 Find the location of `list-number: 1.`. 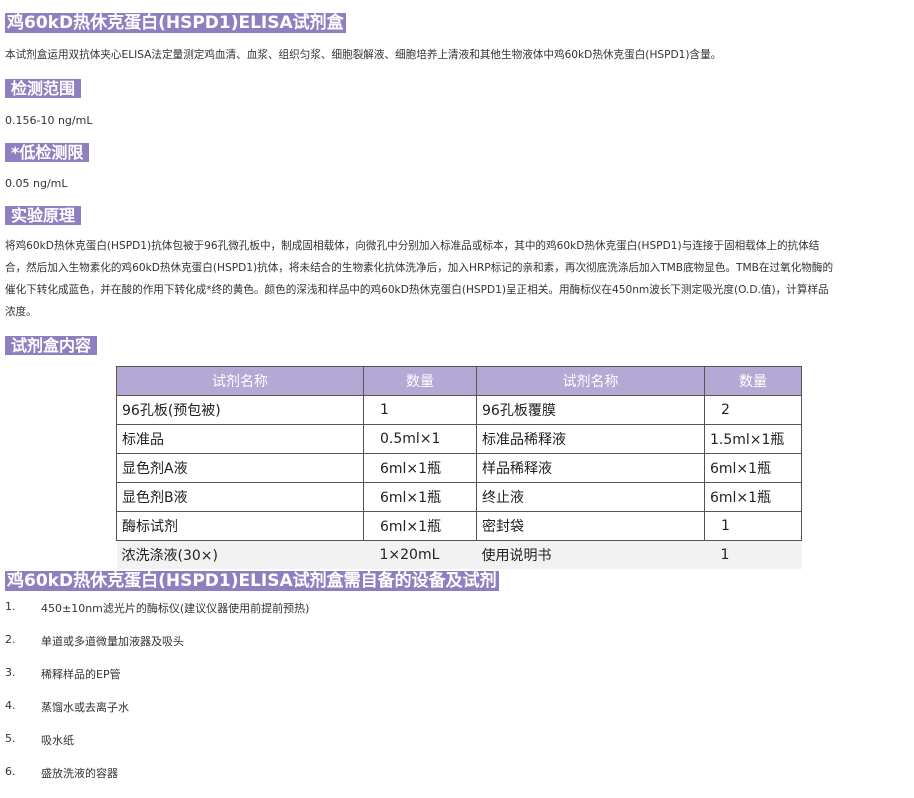

list-number: 1. is located at coordinates (10, 606).